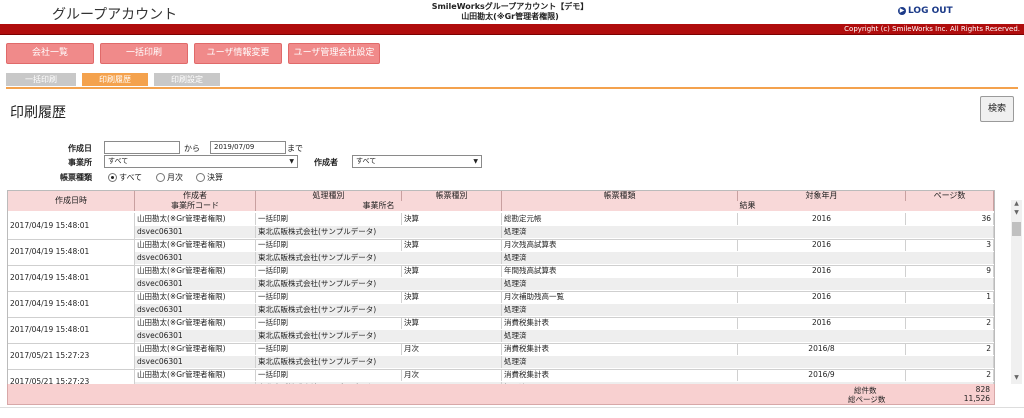 The height and width of the screenshot is (418, 1024). Describe the element at coordinates (620, 219) in the screenshot. I see `cell-form-type: 総勘定元帳` at that location.